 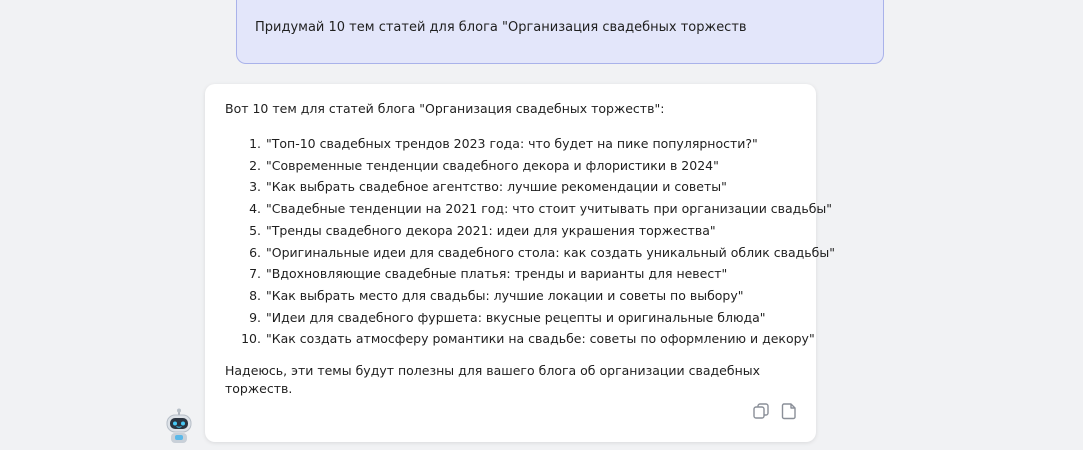 I want to click on topic-number: 3., so click(x=255, y=187).